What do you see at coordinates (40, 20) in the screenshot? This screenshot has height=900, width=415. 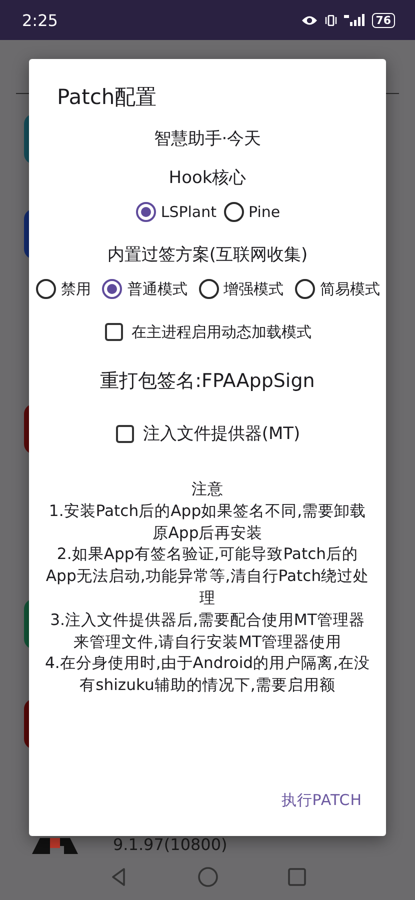 I see `clock-time: 2:25` at bounding box center [40, 20].